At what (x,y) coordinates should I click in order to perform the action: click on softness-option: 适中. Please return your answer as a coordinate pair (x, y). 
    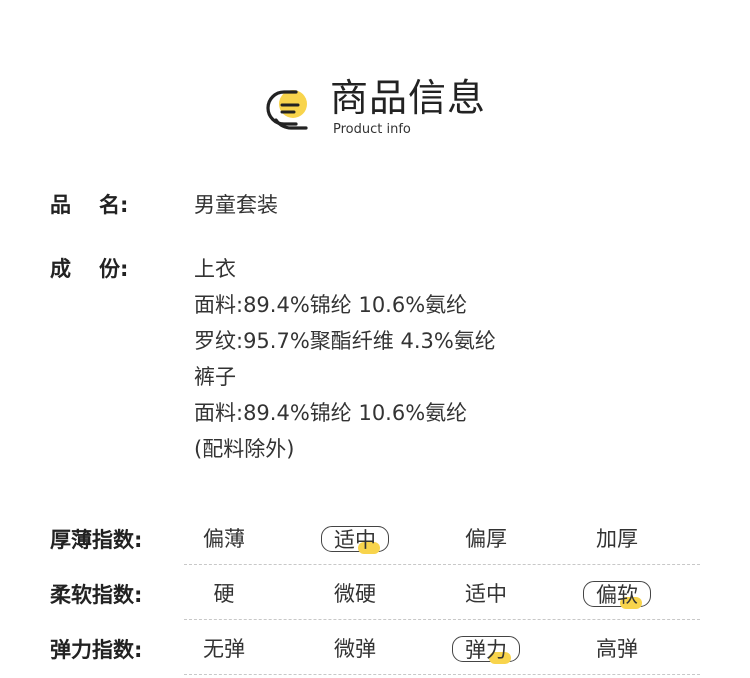
    Looking at the image, I should click on (486, 594).